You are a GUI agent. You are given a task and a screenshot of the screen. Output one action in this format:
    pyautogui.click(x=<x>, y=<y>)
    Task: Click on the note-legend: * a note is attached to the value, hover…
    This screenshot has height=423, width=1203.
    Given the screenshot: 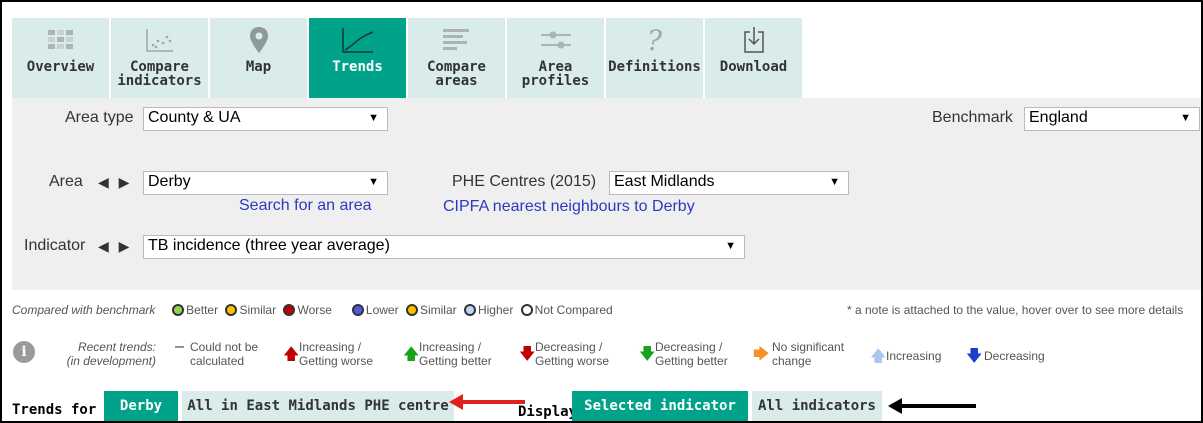 What is the action you would take?
    pyautogui.click(x=1015, y=310)
    